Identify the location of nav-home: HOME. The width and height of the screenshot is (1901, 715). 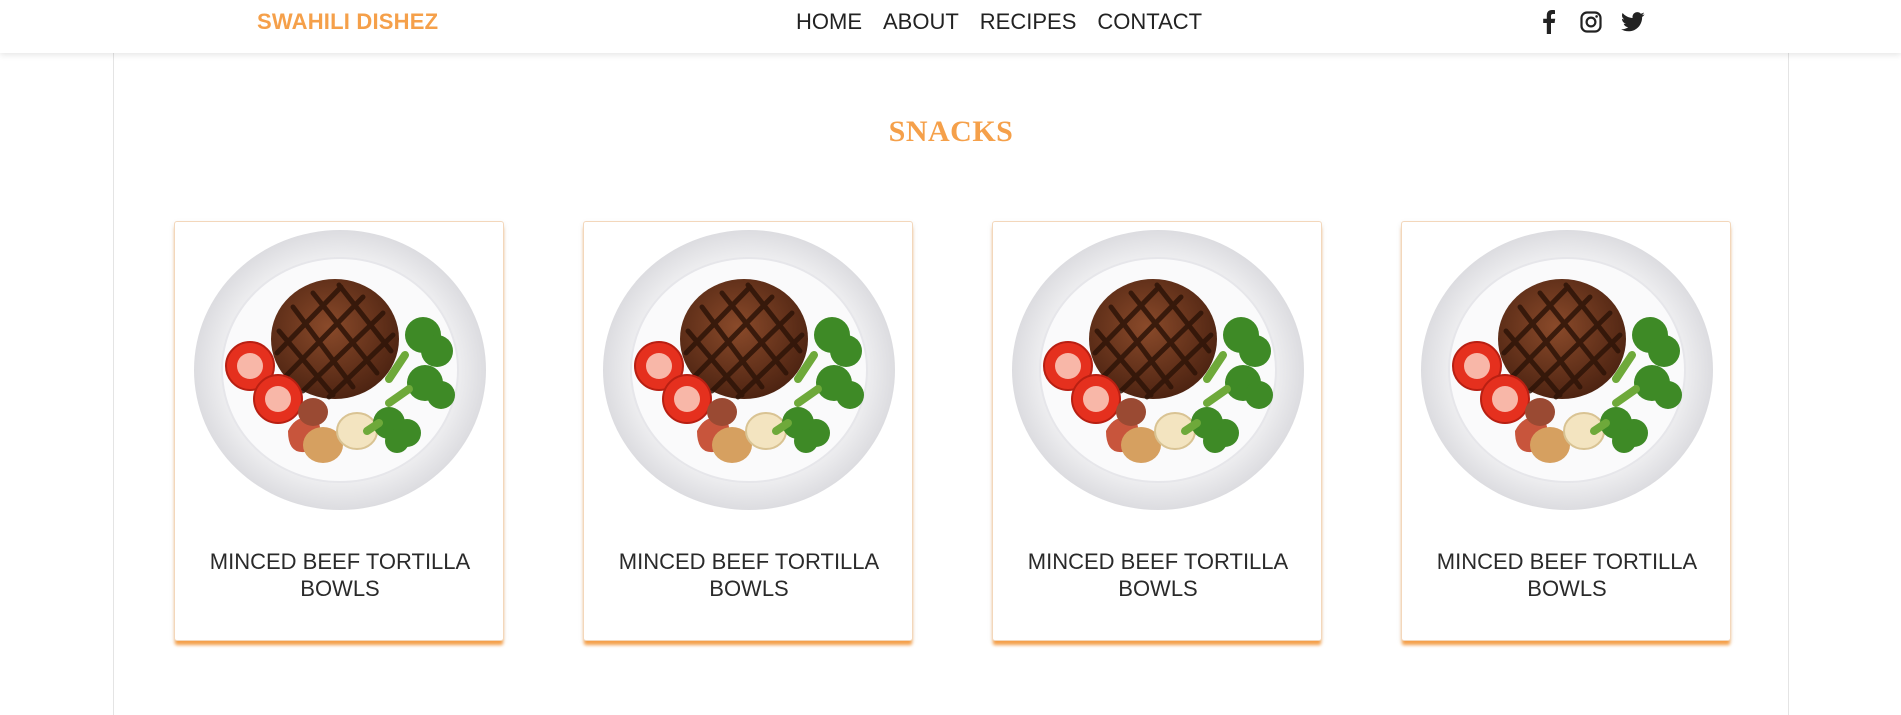
(829, 22).